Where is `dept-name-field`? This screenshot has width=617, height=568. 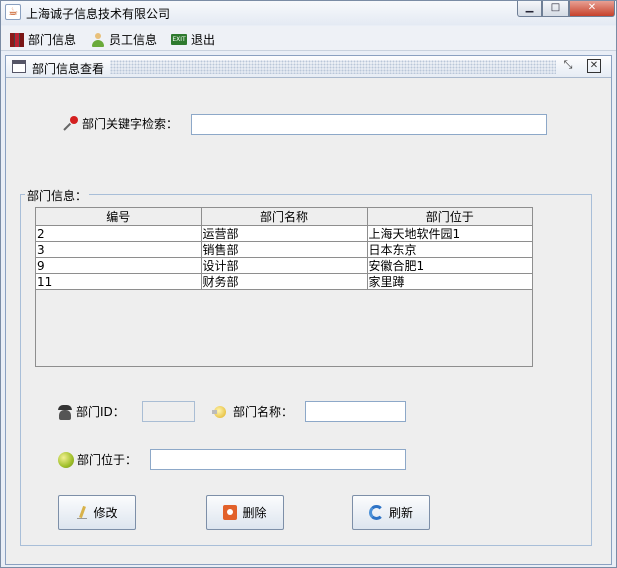 dept-name-field is located at coordinates (355, 411).